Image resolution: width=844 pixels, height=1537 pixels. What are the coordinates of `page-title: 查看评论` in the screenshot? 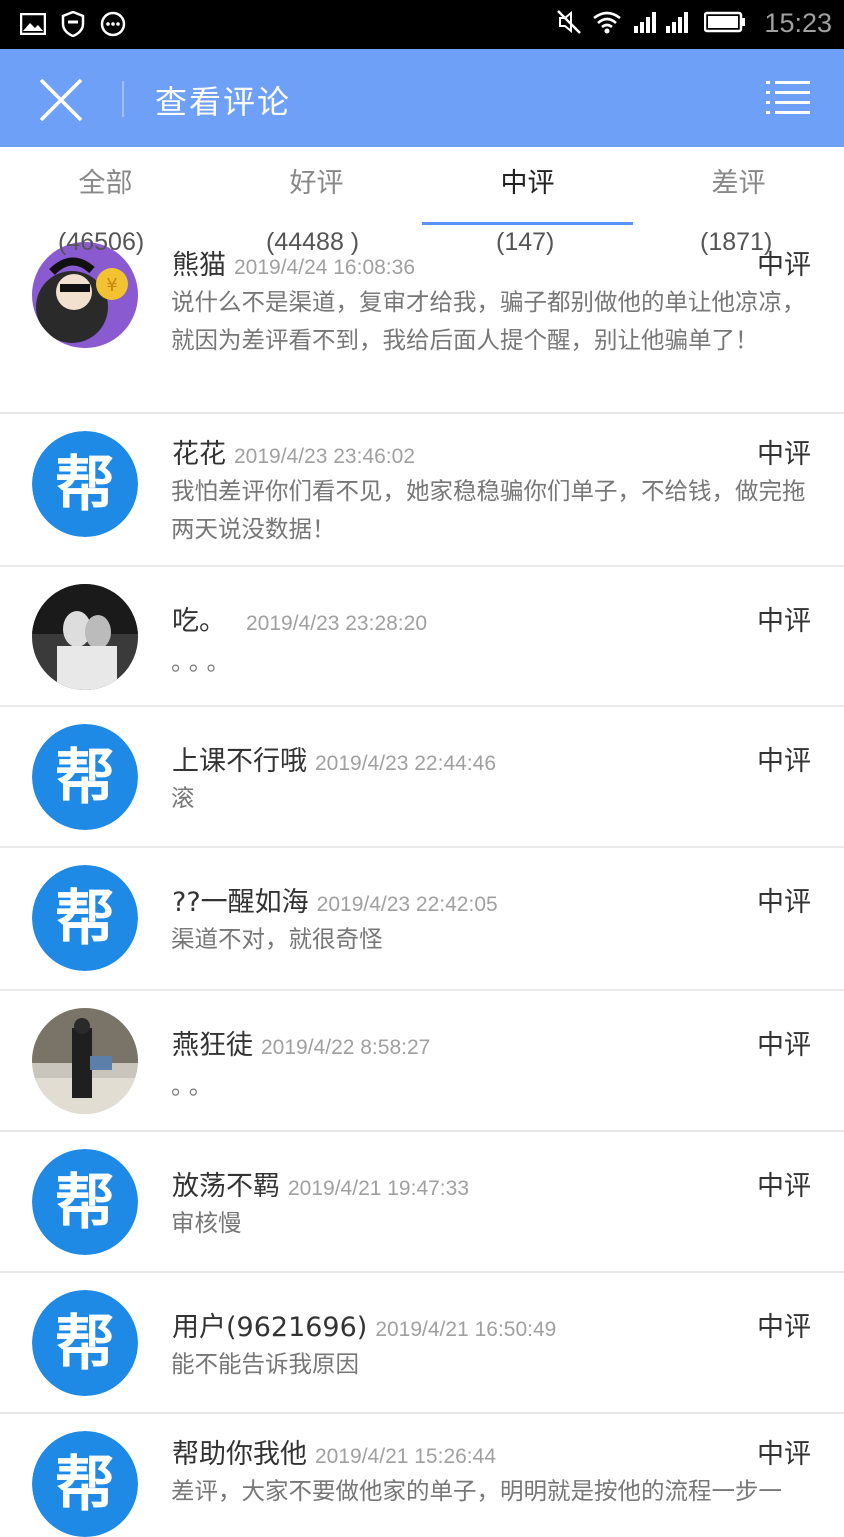 It's located at (223, 102).